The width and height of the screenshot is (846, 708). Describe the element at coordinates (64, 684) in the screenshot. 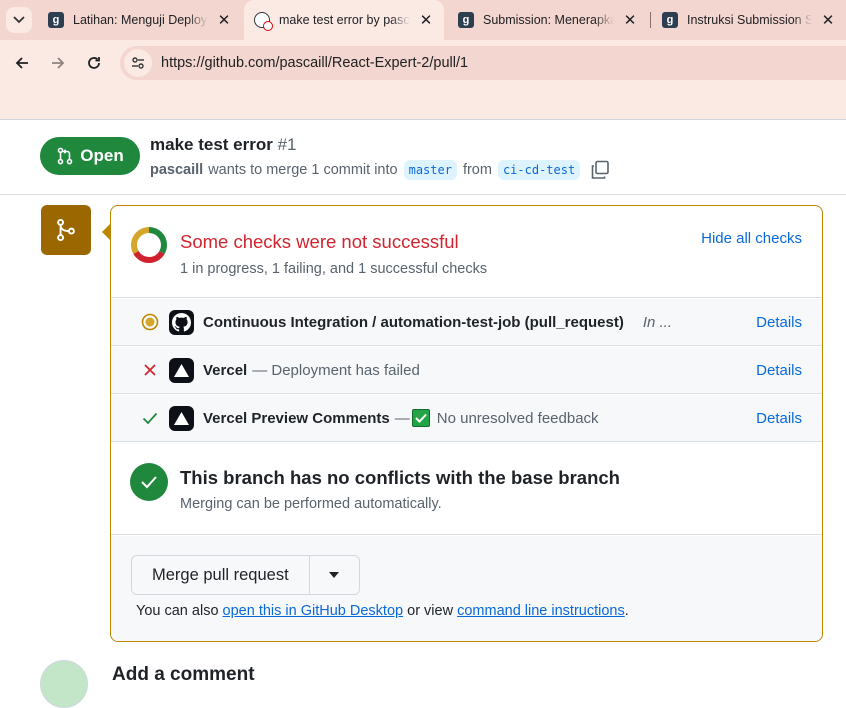

I see `avatar` at that location.